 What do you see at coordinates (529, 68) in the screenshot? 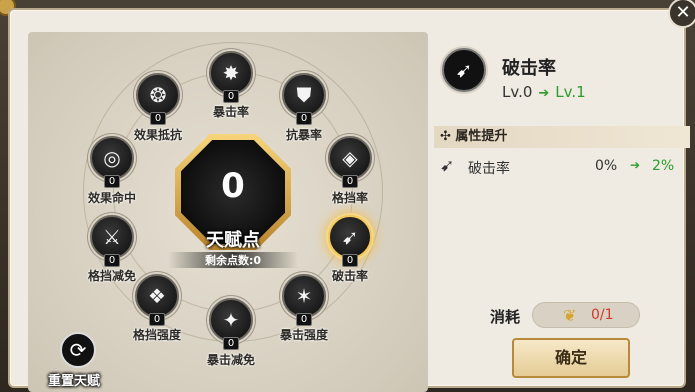
I see `skill-name: 破击率` at bounding box center [529, 68].